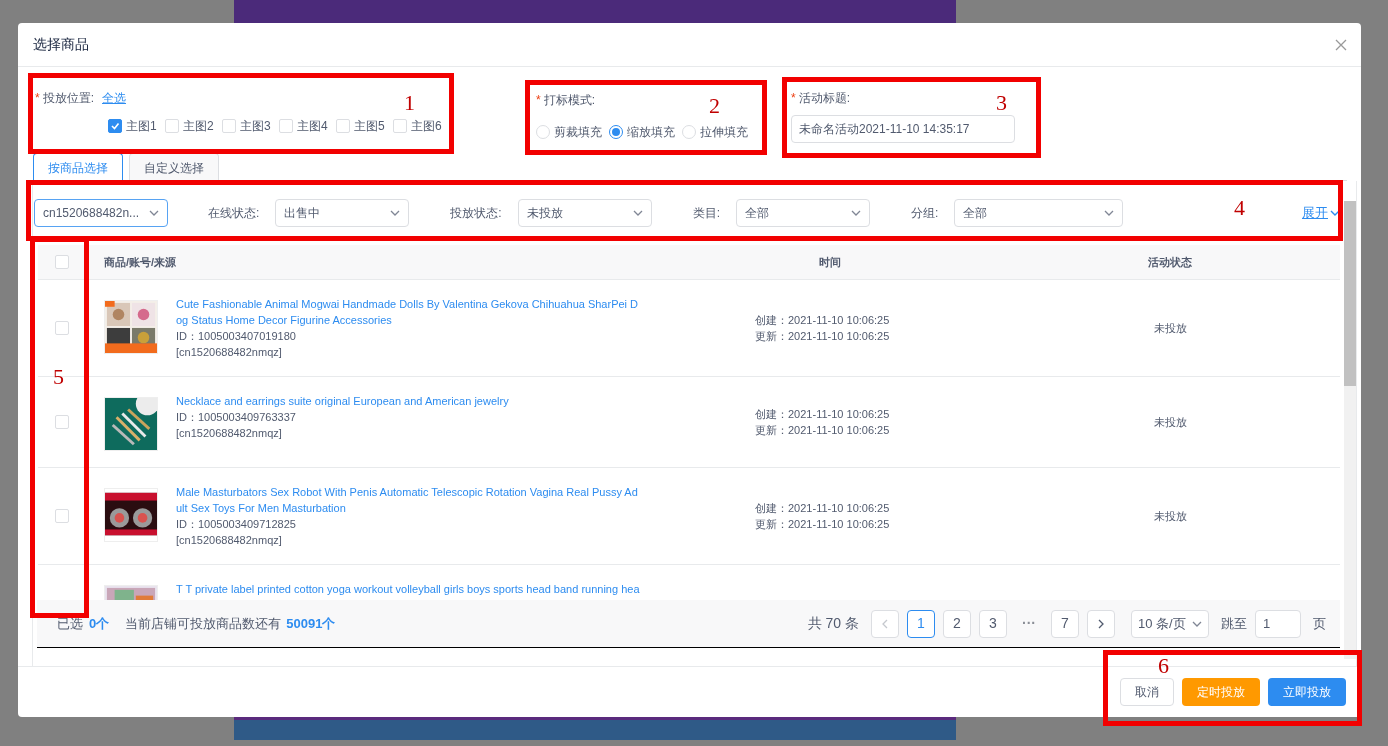 This screenshot has height=746, width=1388. Describe the element at coordinates (408, 500) in the screenshot. I see `product-link: Male Masturbators Sex Robot With Penis Automatic Telescopic Rotation Vagina Real Pussy Adult Sex Toys For Men Masturbation` at that location.